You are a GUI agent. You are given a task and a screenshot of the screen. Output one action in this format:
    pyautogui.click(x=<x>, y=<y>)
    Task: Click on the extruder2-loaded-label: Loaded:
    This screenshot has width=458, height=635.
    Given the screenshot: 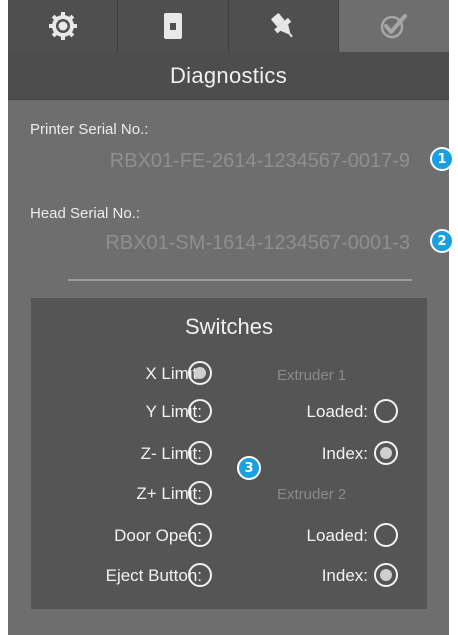 What is the action you would take?
    pyautogui.click(x=337, y=535)
    